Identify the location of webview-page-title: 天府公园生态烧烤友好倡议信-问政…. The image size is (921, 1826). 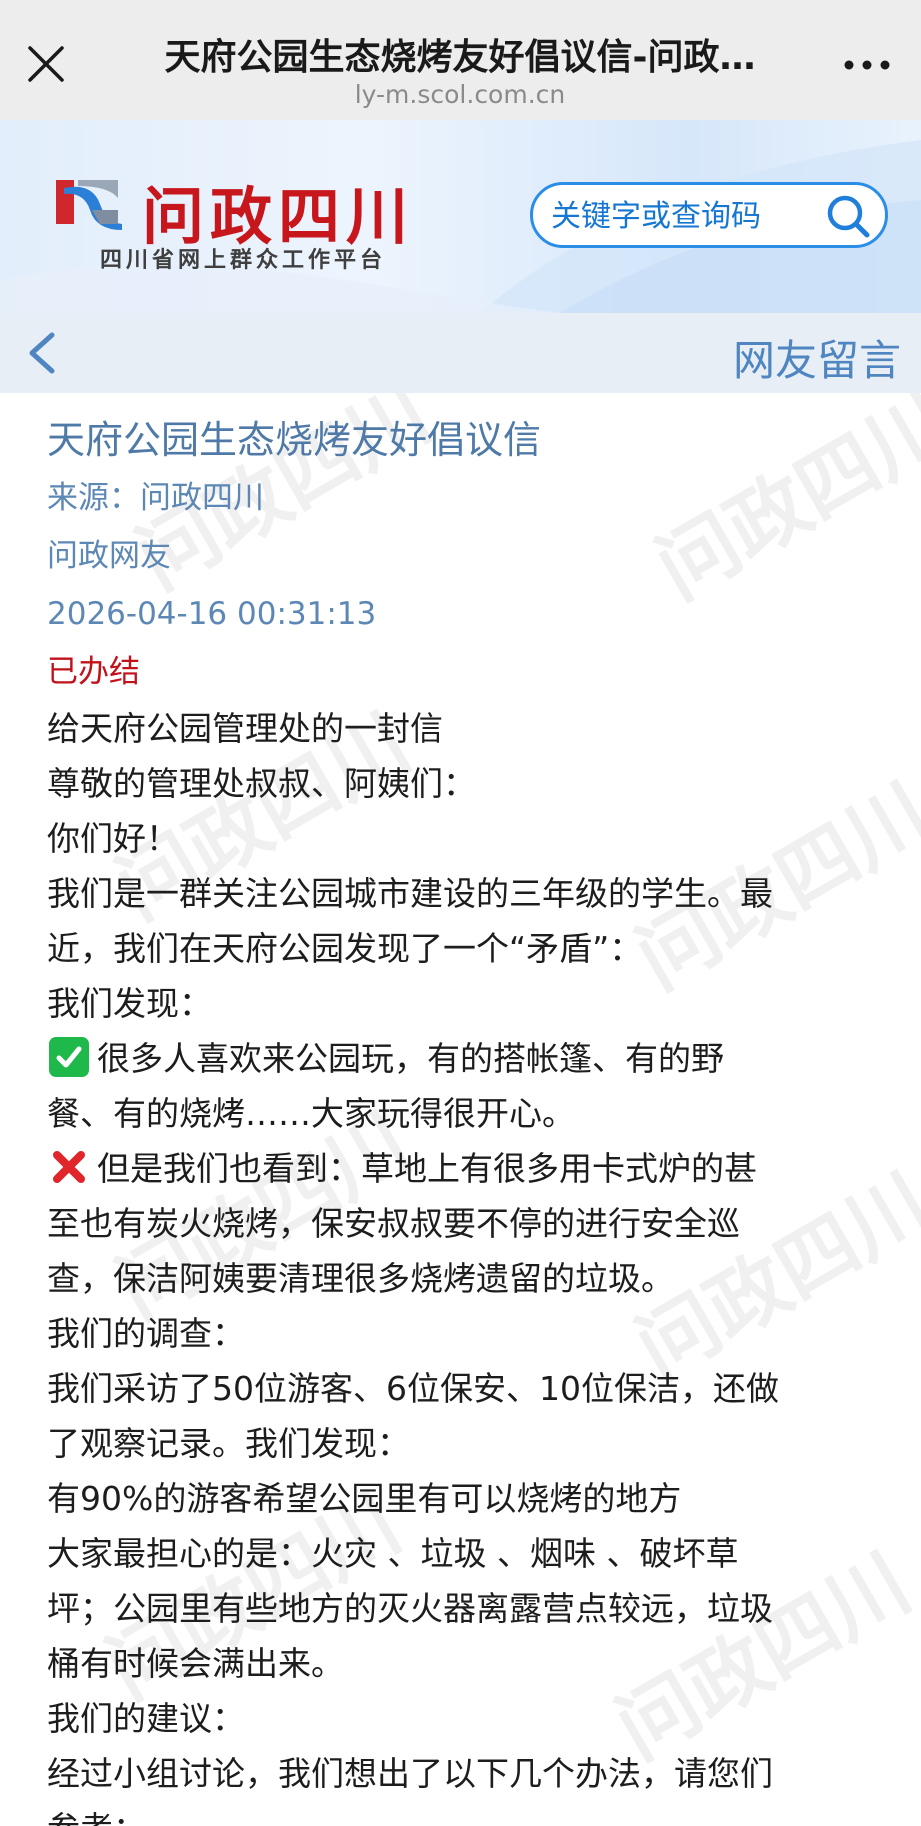
(460, 57).